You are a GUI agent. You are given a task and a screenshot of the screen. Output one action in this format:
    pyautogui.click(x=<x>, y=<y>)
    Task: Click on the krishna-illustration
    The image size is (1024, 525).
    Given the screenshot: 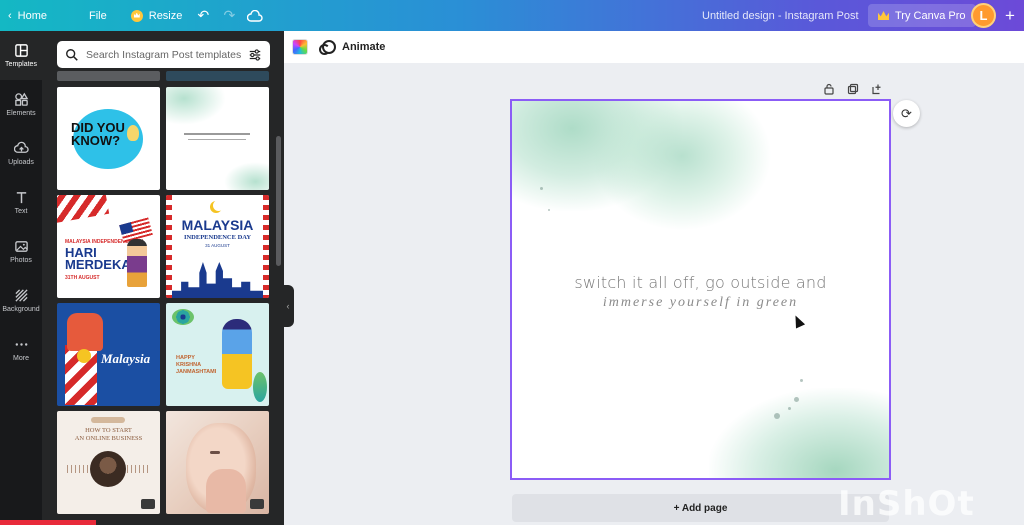 What is the action you would take?
    pyautogui.click(x=237, y=354)
    